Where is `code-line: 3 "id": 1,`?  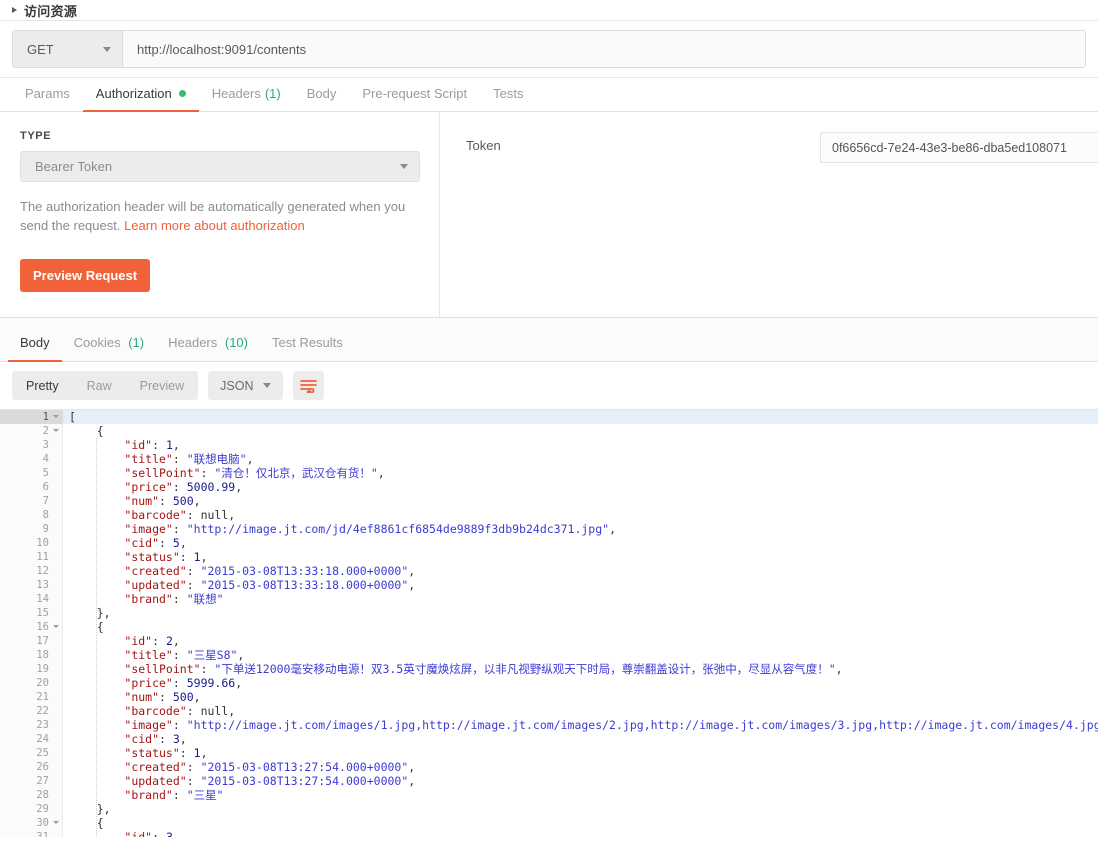
code-line: 3 "id": 1, is located at coordinates (549, 445).